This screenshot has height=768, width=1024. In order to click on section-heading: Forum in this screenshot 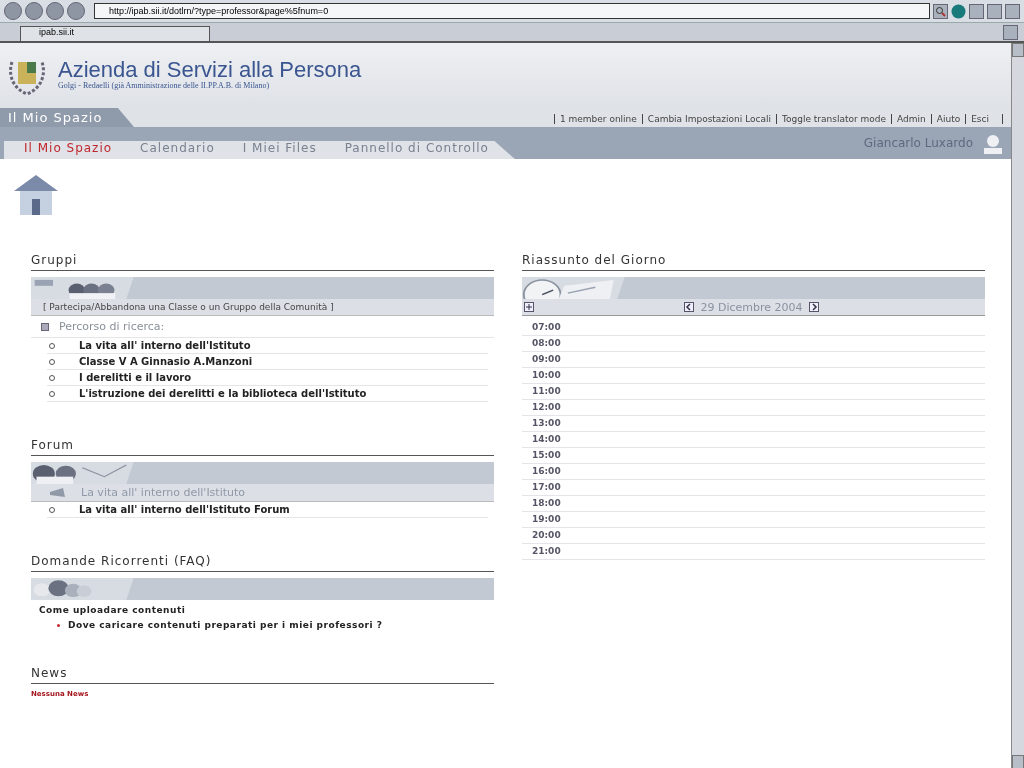, I will do `click(262, 447)`.